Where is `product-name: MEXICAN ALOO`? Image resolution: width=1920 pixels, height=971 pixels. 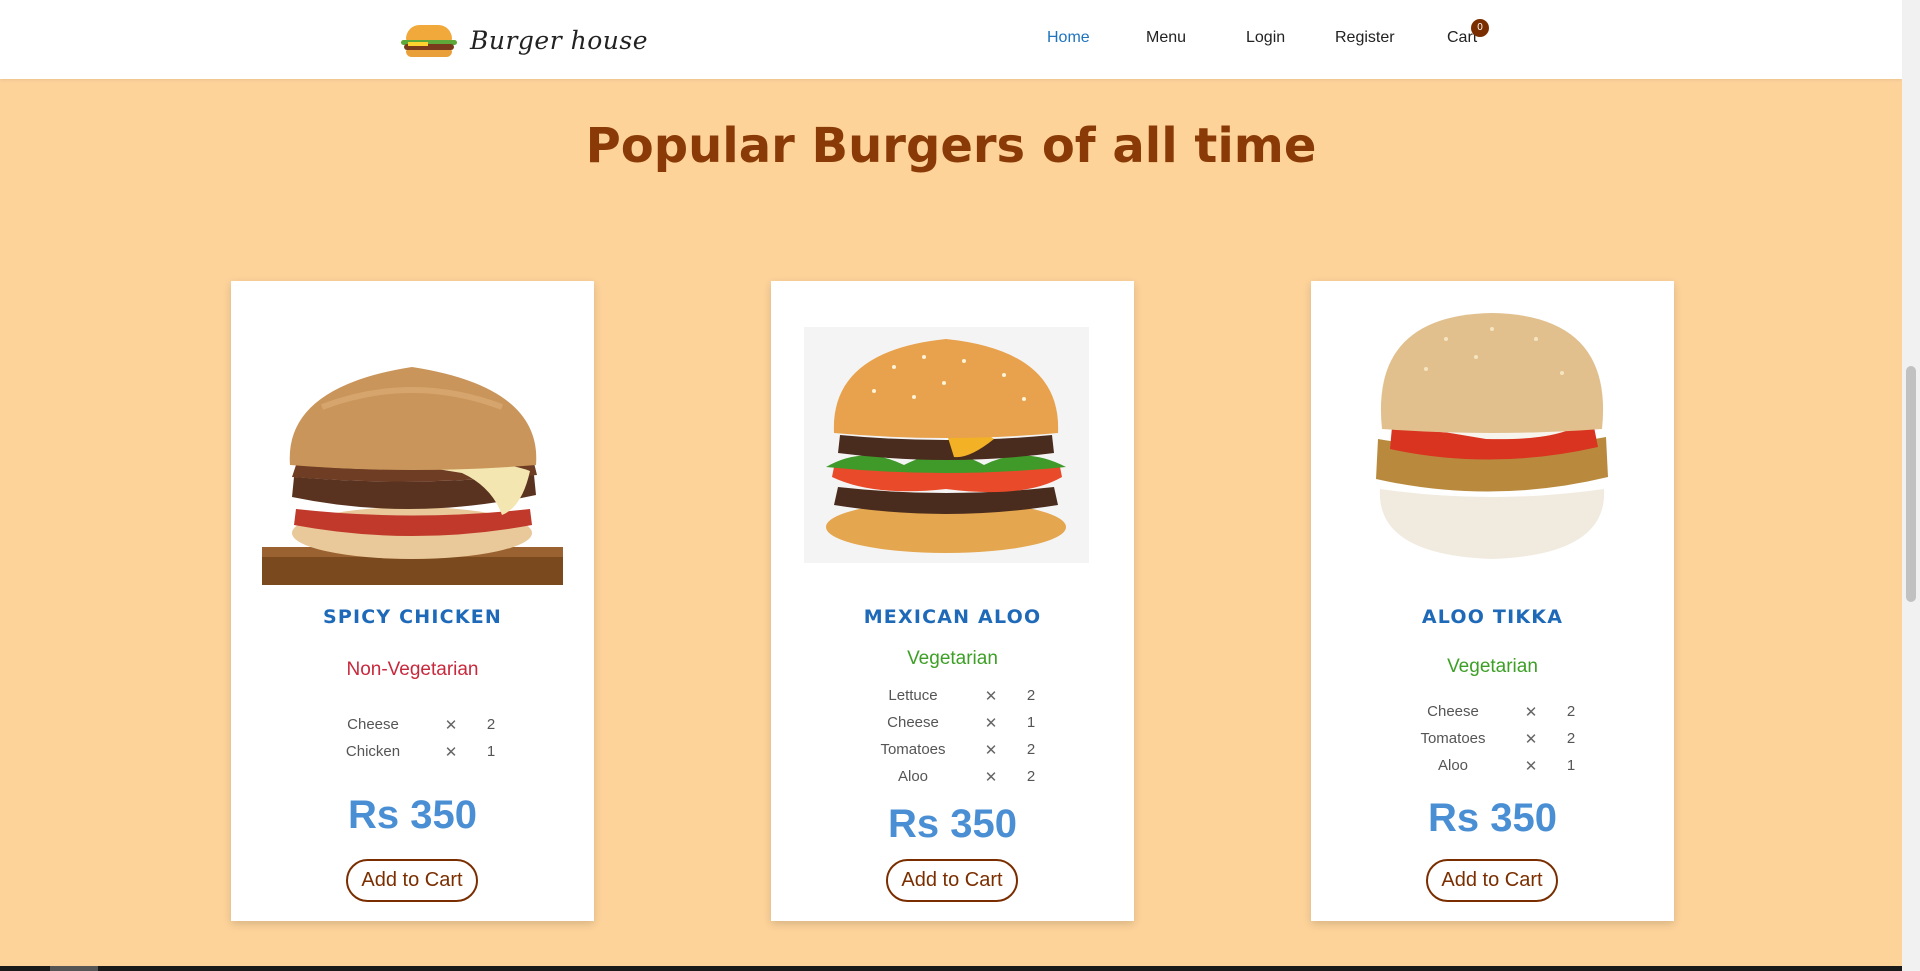
product-name: MEXICAN ALOO is located at coordinates (952, 617).